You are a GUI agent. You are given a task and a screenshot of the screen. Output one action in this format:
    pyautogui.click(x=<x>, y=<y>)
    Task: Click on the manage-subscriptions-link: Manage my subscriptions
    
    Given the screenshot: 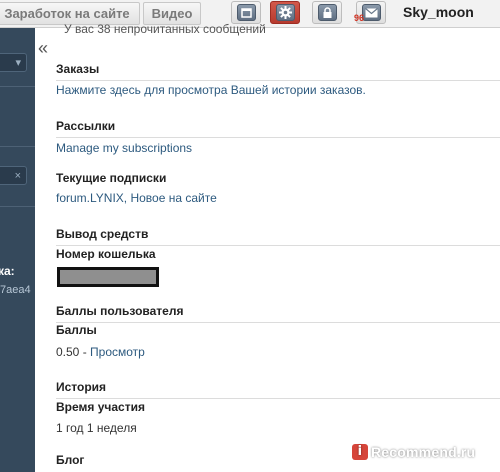 What is the action you would take?
    pyautogui.click(x=124, y=148)
    